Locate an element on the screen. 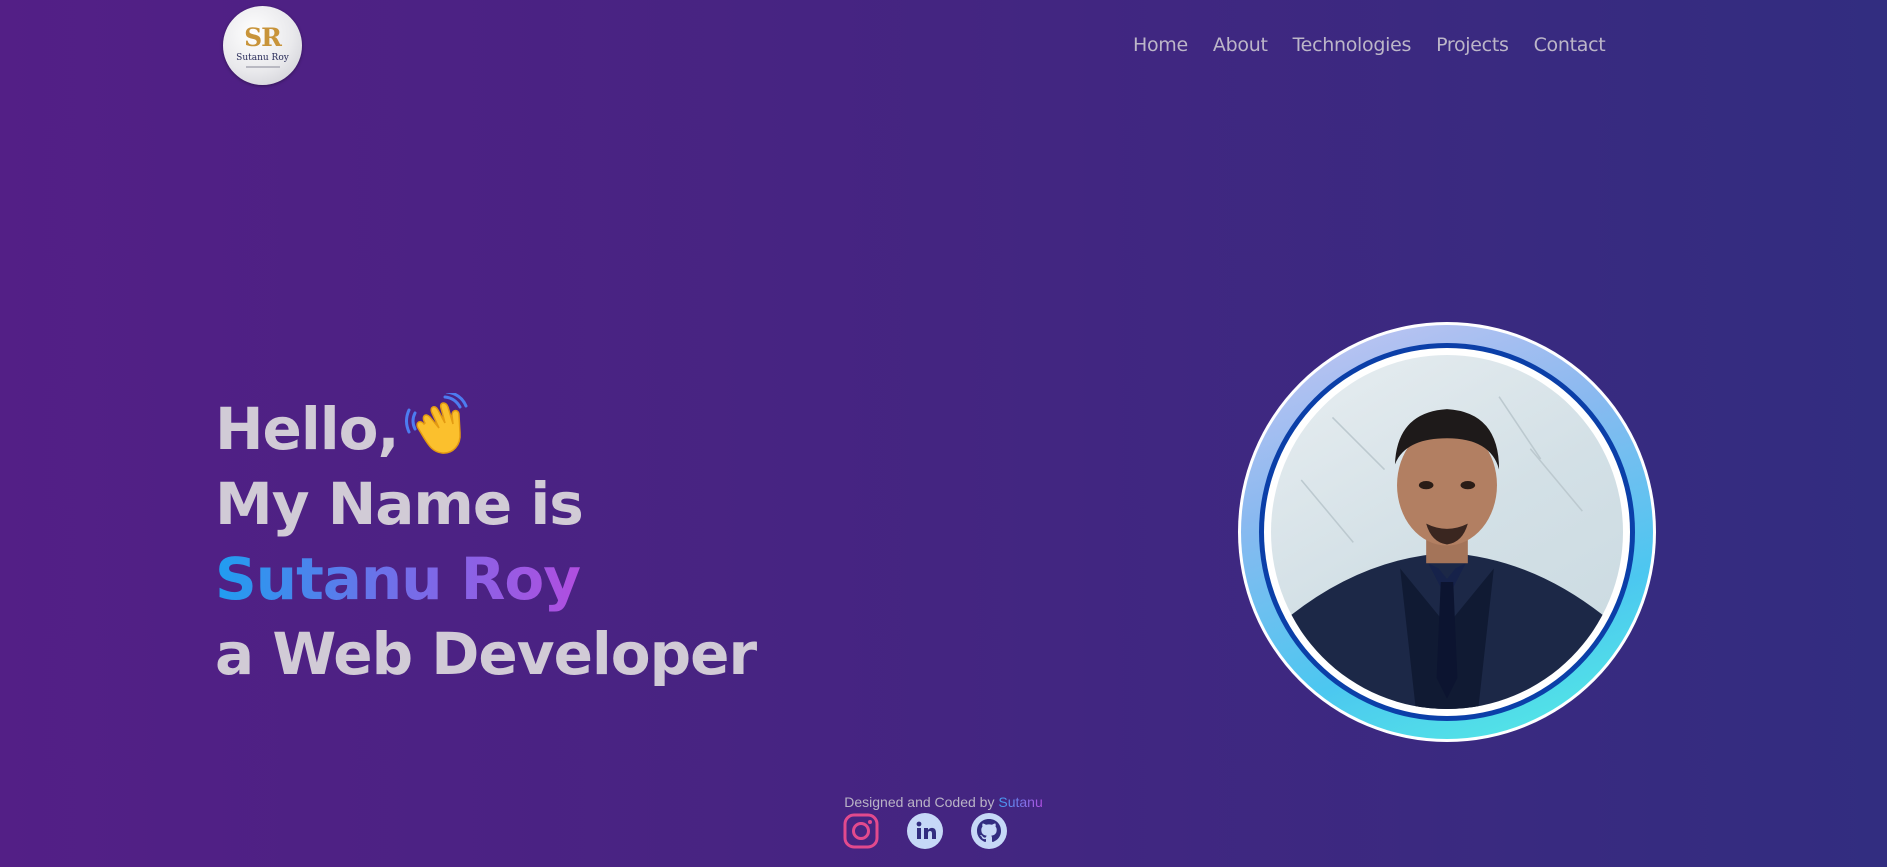 This screenshot has width=1887, height=867. instagram-icon is located at coordinates (861, 831).